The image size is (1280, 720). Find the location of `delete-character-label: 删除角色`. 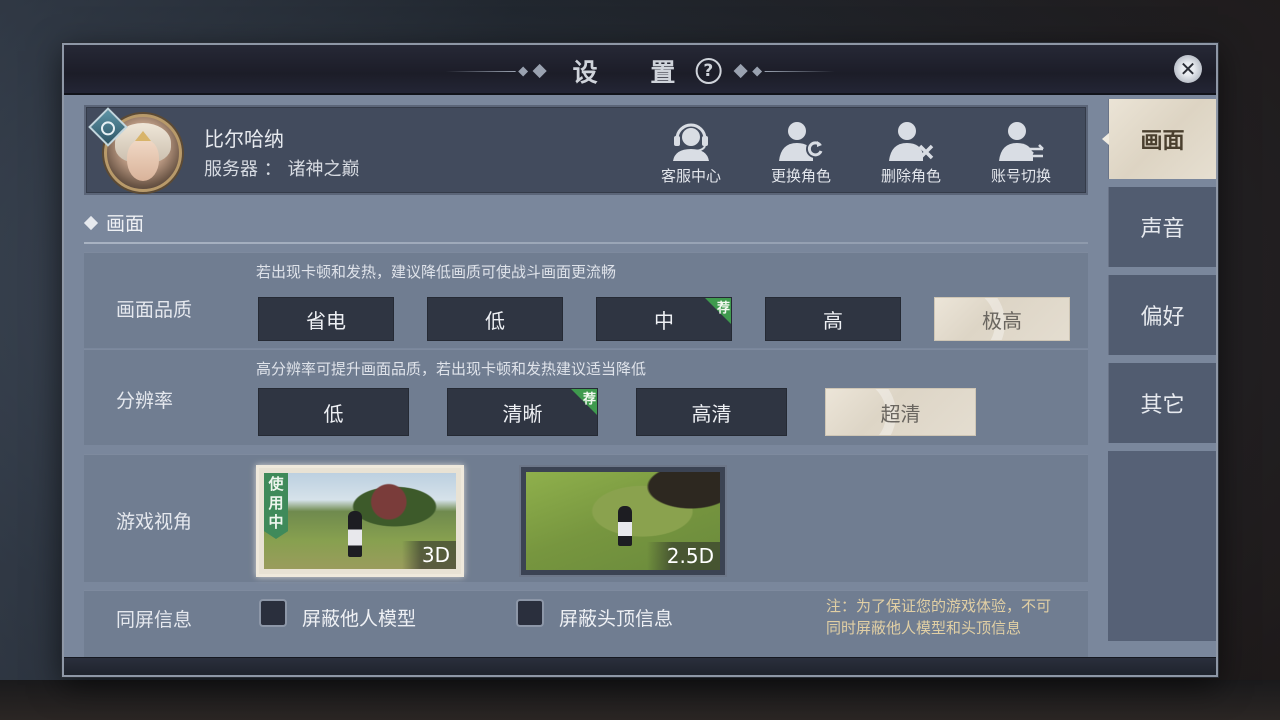

delete-character-label: 删除角色 is located at coordinates (910, 176).